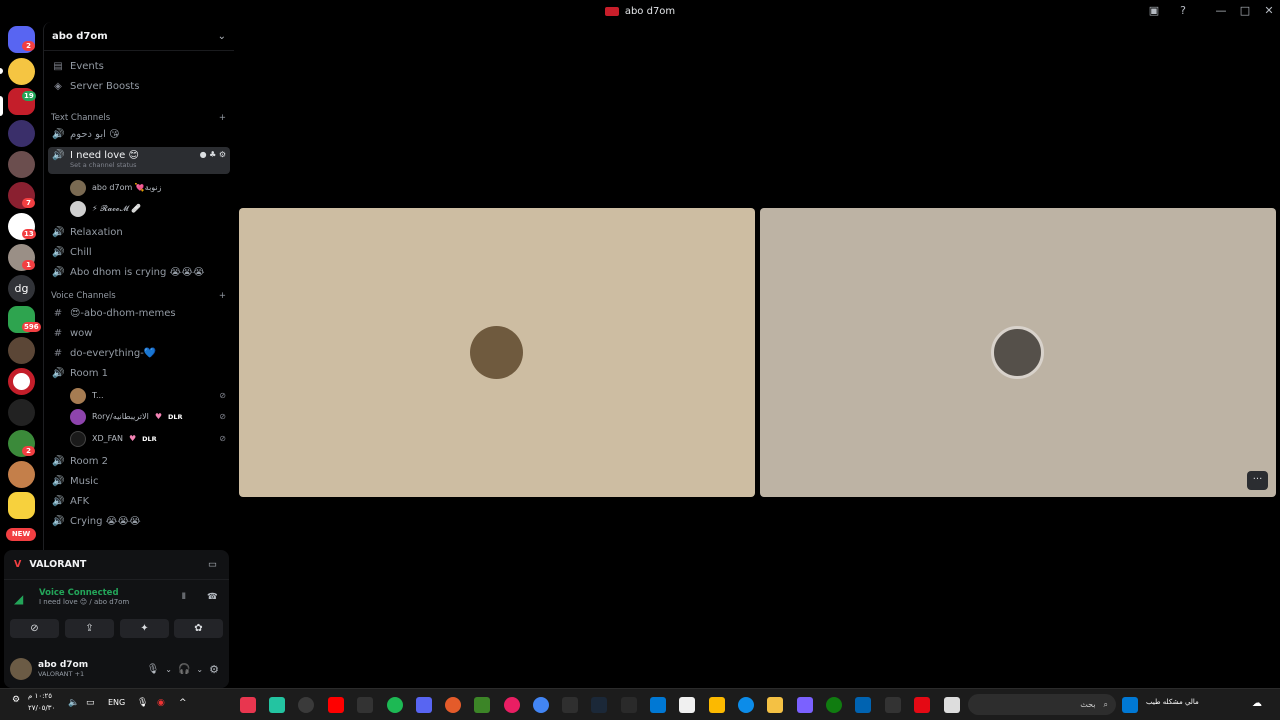  Describe the element at coordinates (40, 696) in the screenshot. I see `clock-time: ١٠:٢٥ م` at that location.